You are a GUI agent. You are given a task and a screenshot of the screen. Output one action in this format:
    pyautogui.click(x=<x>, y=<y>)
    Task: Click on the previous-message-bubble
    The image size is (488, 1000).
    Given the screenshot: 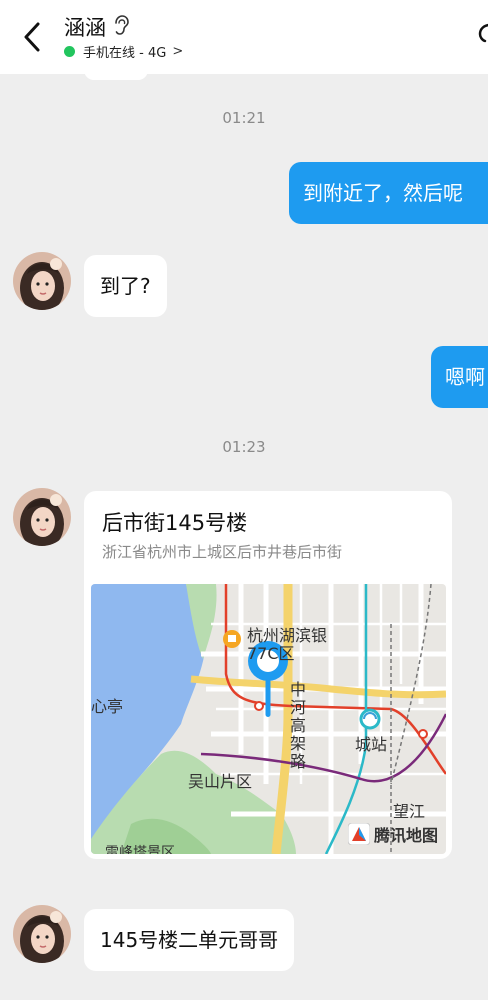 What is the action you would take?
    pyautogui.click(x=116, y=72)
    